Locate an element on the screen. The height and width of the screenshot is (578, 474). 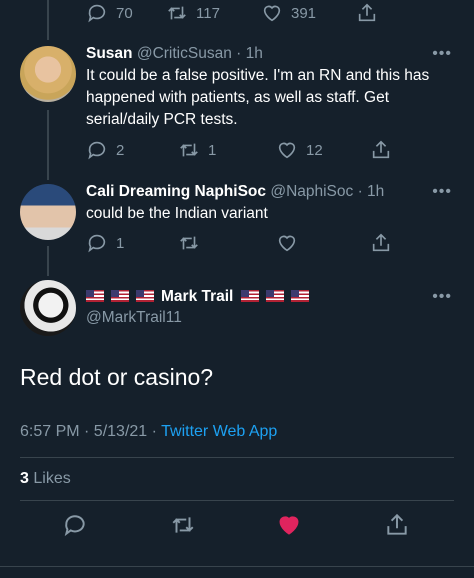
top-tweet-actions: 70 117 391 is located at coordinates (241, 13).